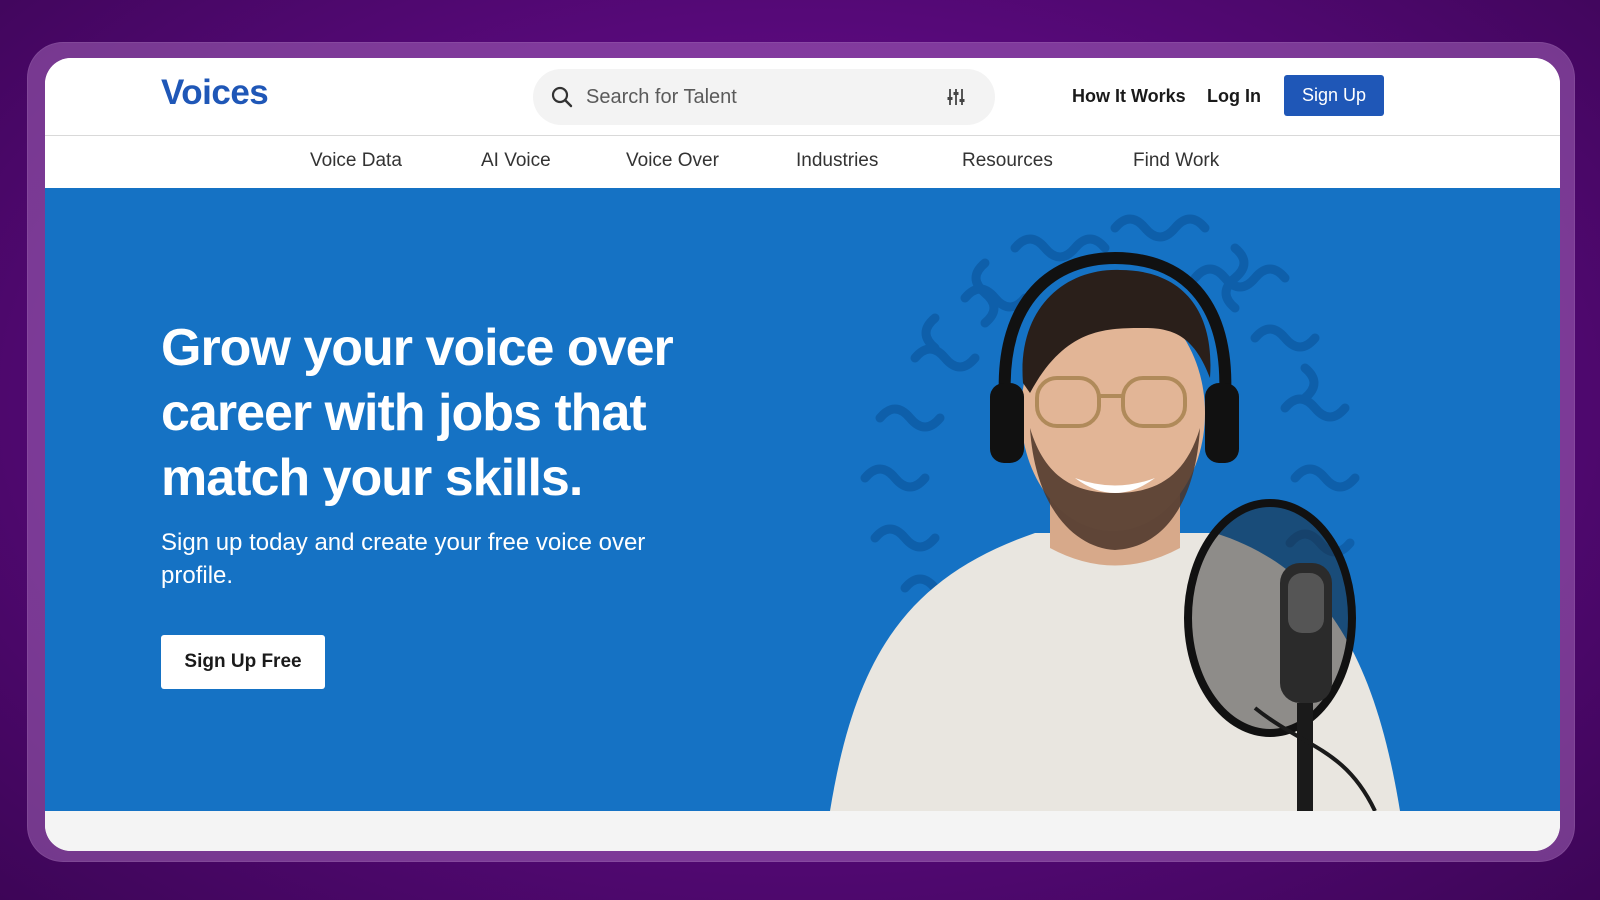 The image size is (1600, 900). I want to click on mic-stand, so click(1305, 757).